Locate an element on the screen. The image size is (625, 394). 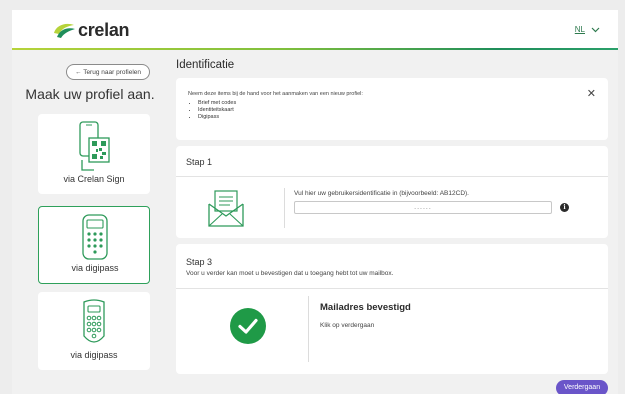
chevron-down-icon is located at coordinates (595, 29).